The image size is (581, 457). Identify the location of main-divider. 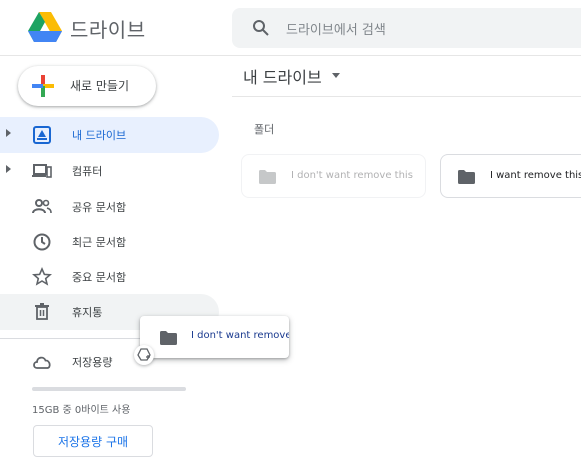
(406, 96).